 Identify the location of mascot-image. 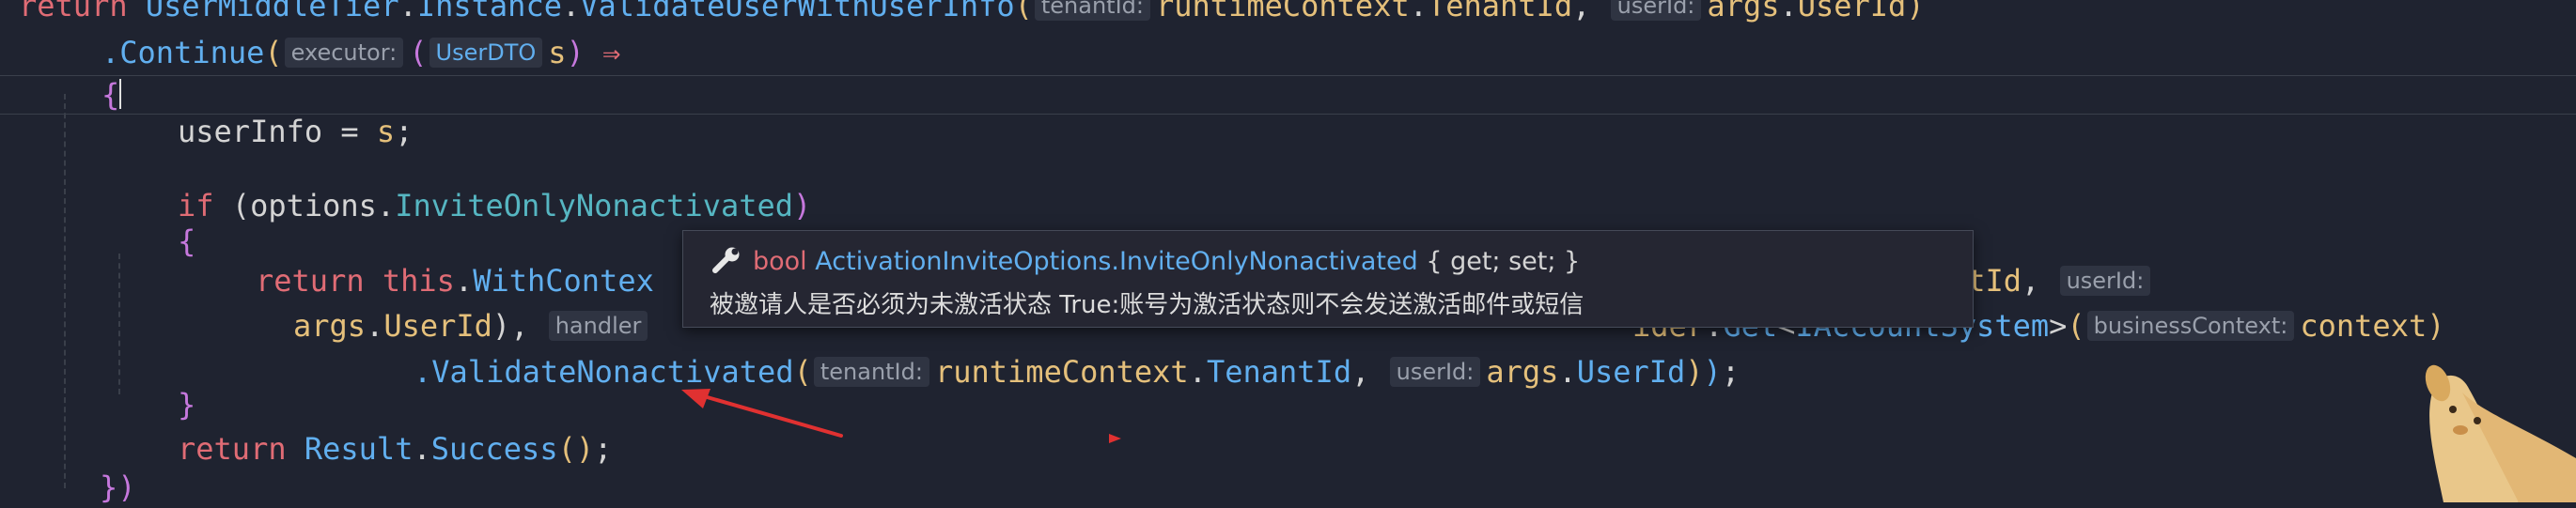
(2500, 433).